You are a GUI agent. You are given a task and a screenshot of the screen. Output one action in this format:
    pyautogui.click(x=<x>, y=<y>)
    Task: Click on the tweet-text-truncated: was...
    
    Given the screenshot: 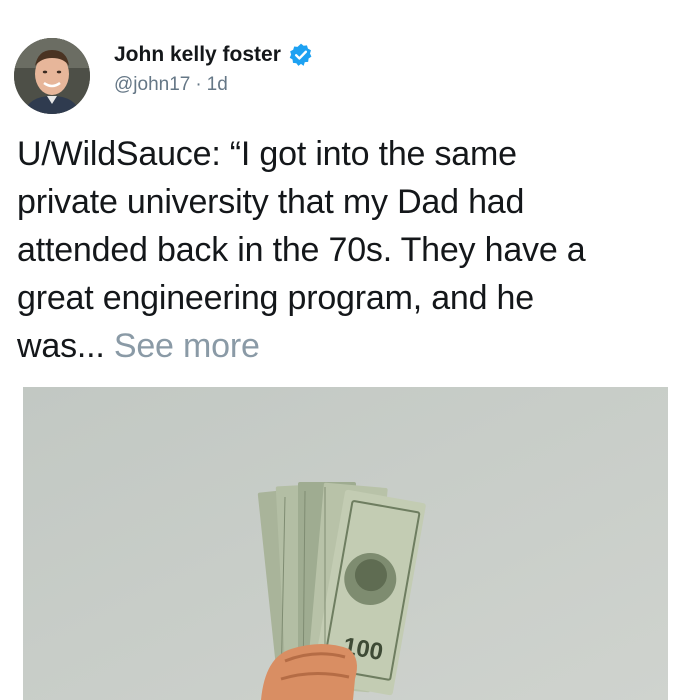 What is the action you would take?
    pyautogui.click(x=61, y=346)
    